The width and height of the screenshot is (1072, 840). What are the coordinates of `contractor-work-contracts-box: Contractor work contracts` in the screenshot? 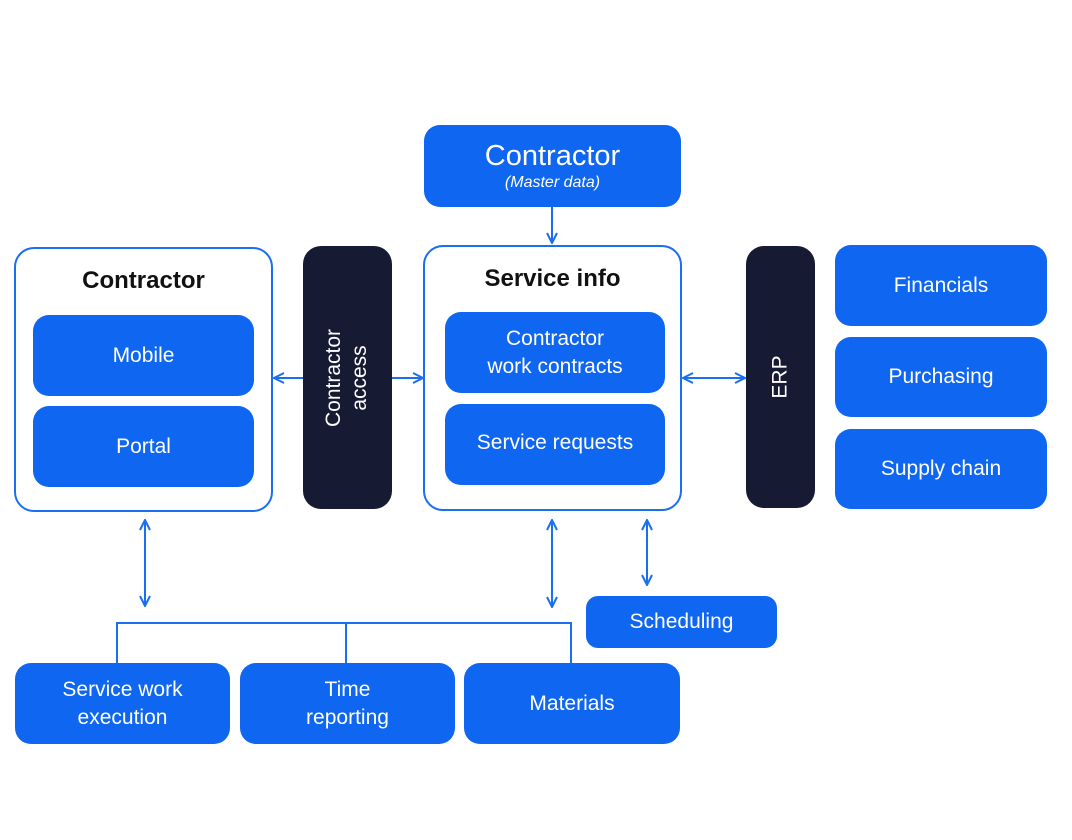 It's located at (555, 352).